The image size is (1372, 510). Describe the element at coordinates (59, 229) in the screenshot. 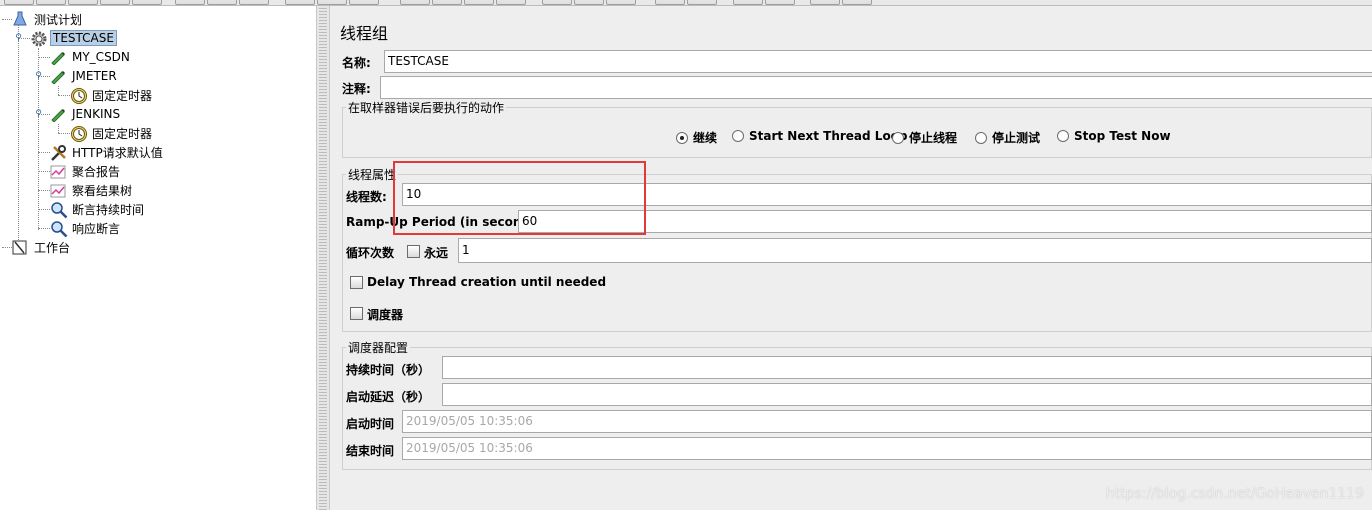

I see `magnifier-icon` at that location.